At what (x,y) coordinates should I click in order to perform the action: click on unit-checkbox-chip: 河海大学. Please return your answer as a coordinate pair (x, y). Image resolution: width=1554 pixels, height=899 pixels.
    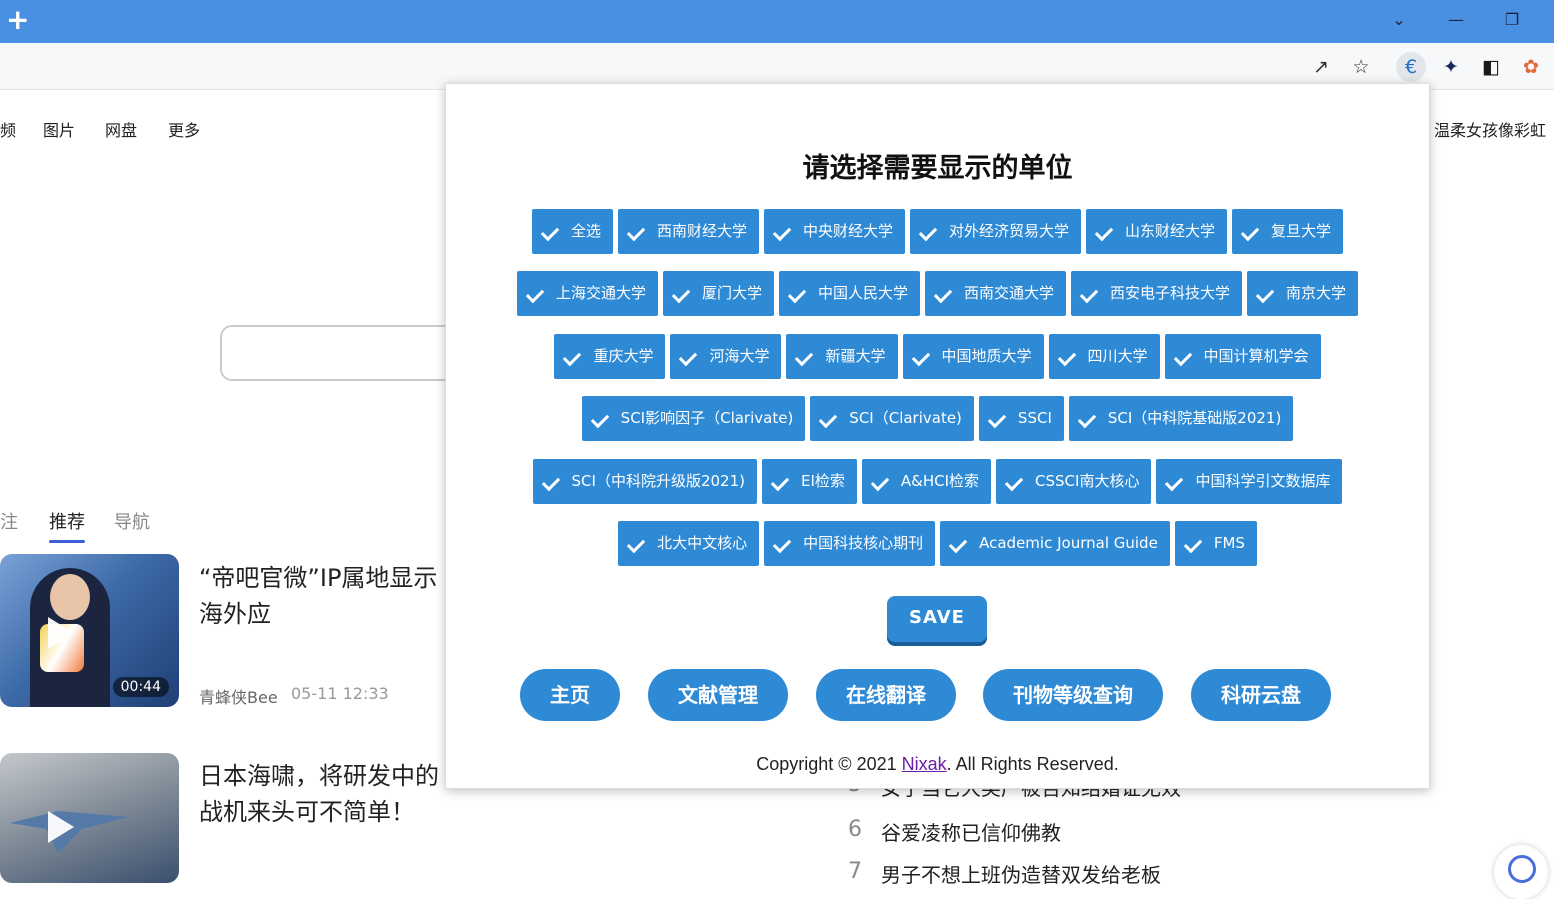
    Looking at the image, I should click on (726, 356).